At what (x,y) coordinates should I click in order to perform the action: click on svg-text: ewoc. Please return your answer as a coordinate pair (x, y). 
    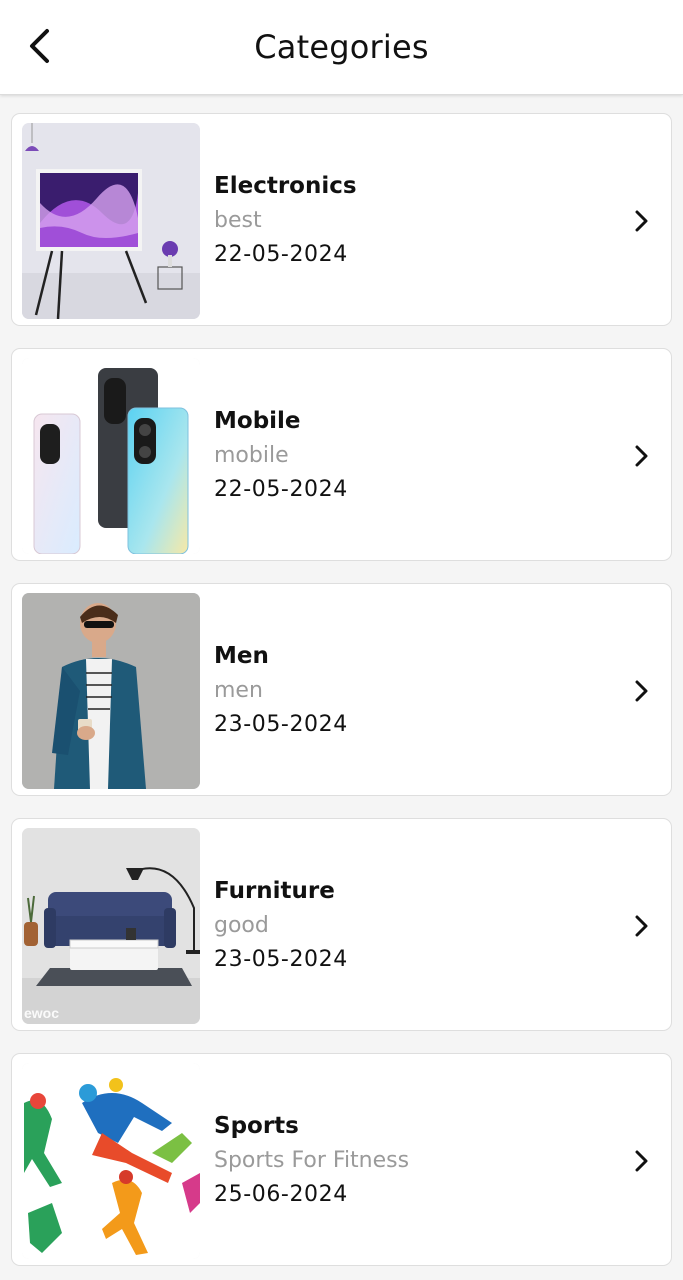
    Looking at the image, I should click on (41, 1013).